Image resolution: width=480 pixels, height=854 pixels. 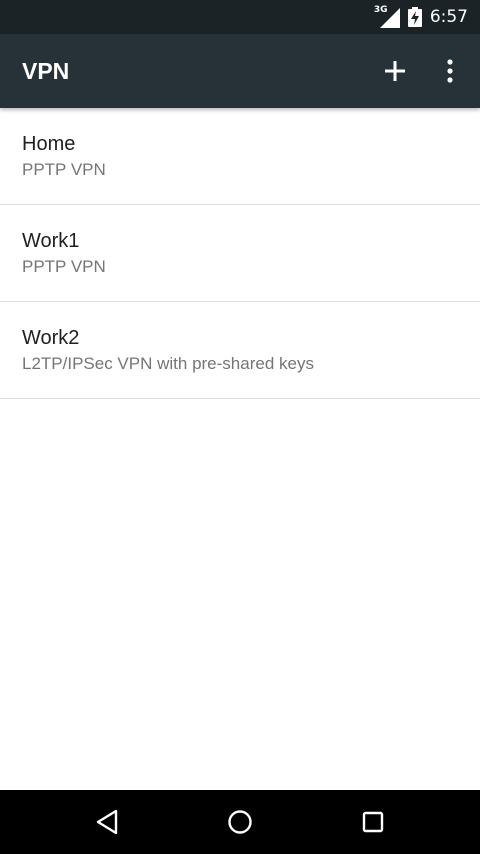 I want to click on back-button, so click(x=107, y=822).